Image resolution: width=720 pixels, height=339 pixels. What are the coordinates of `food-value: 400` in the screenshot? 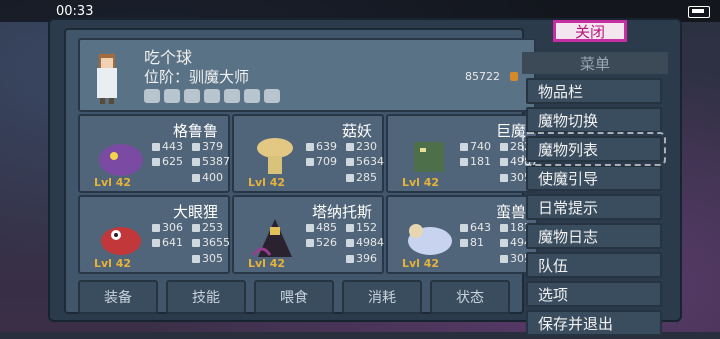 It's located at (212, 177).